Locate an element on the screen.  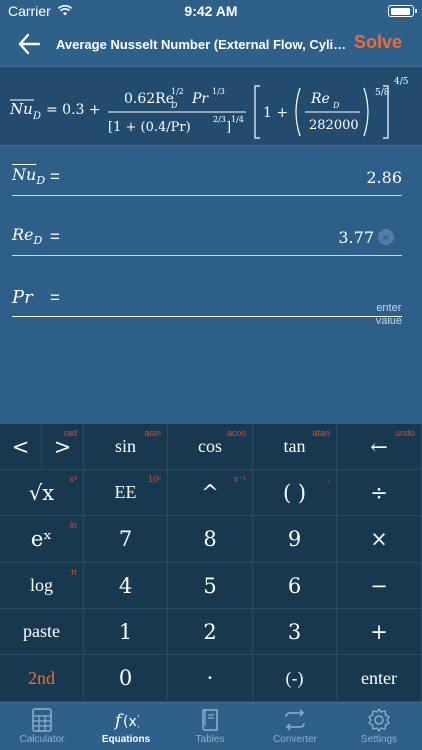
enter-key: enter is located at coordinates (379, 678).